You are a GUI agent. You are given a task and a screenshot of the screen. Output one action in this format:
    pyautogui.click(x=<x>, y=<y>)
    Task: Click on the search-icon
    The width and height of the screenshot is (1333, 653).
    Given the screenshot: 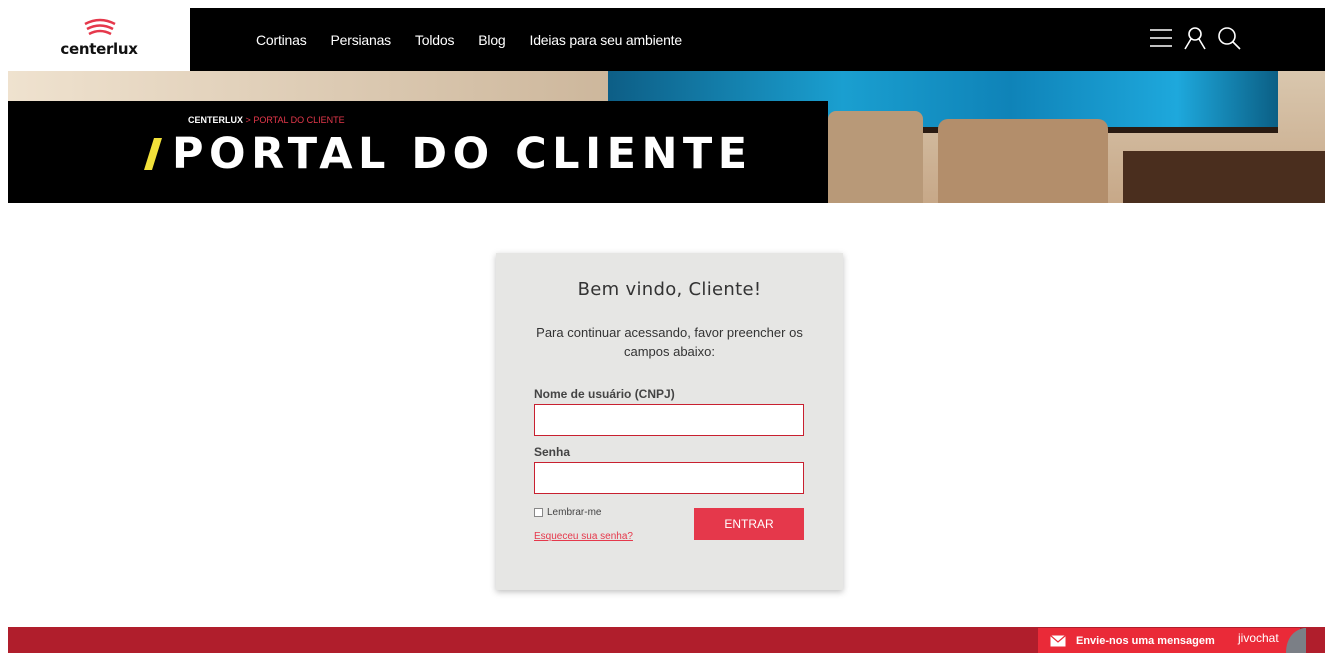 What is the action you would take?
    pyautogui.click(x=1229, y=38)
    